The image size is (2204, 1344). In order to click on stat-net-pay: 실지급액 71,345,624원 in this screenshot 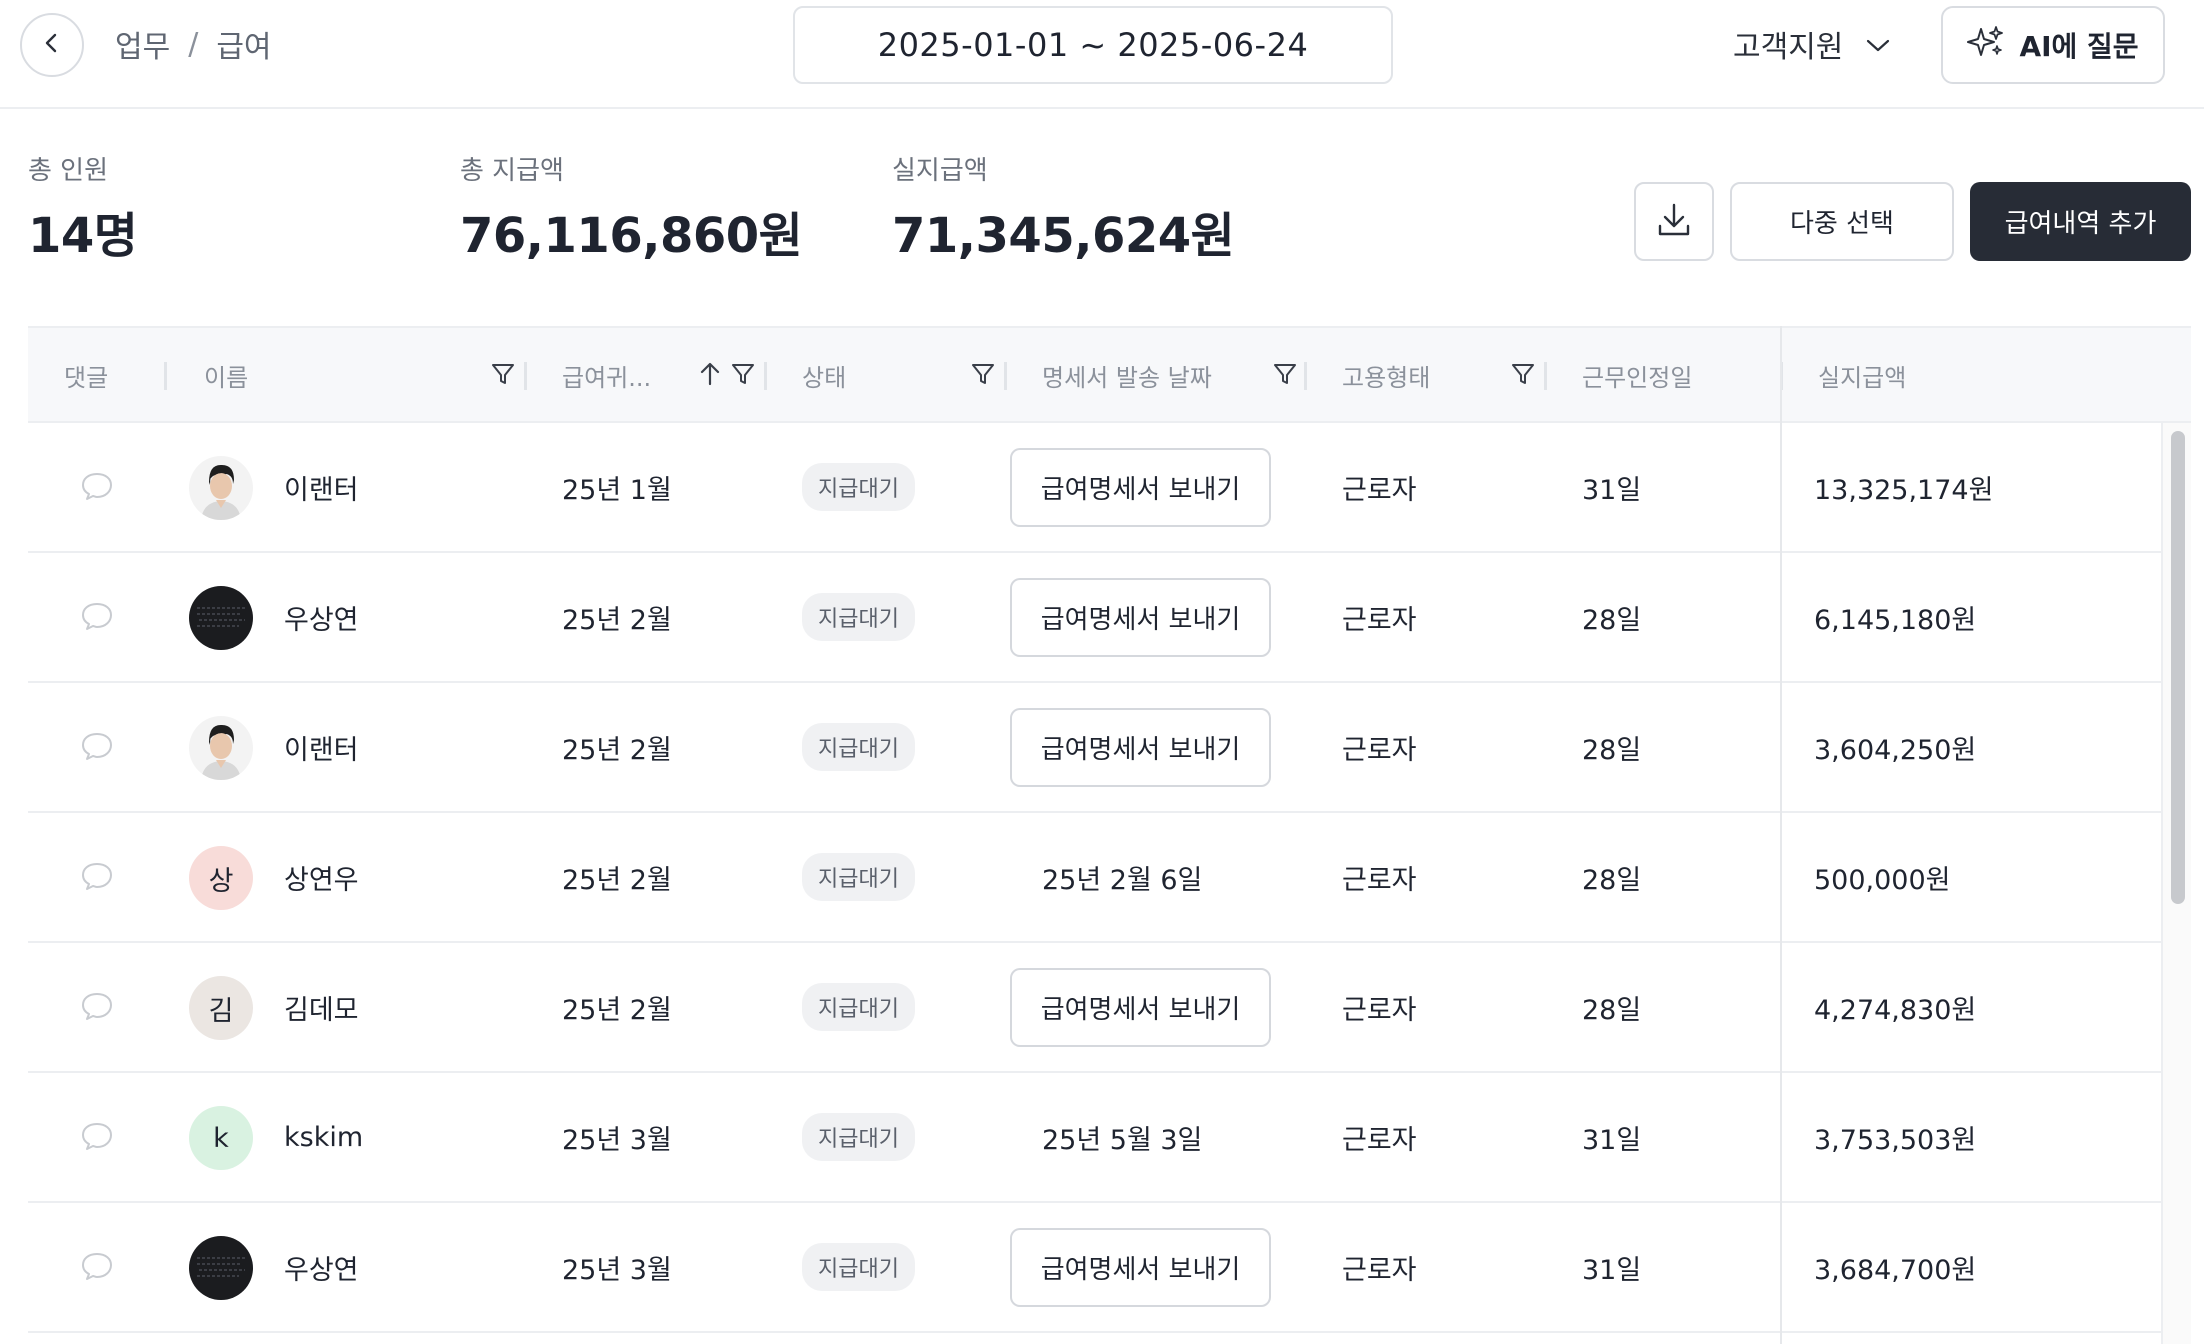, I will do `click(1063, 208)`.